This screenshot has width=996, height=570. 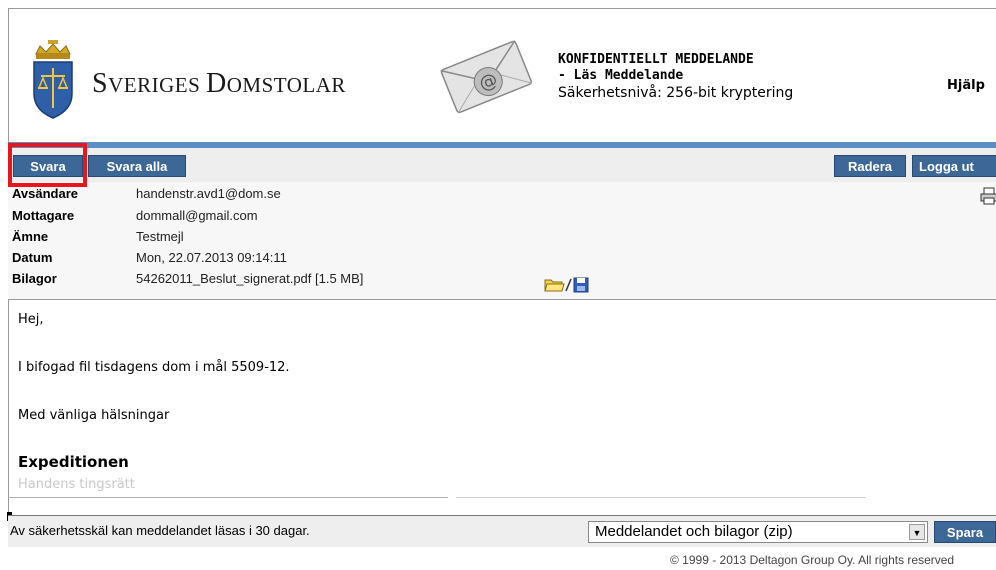 I want to click on help-link: Hjälp, so click(x=966, y=85).